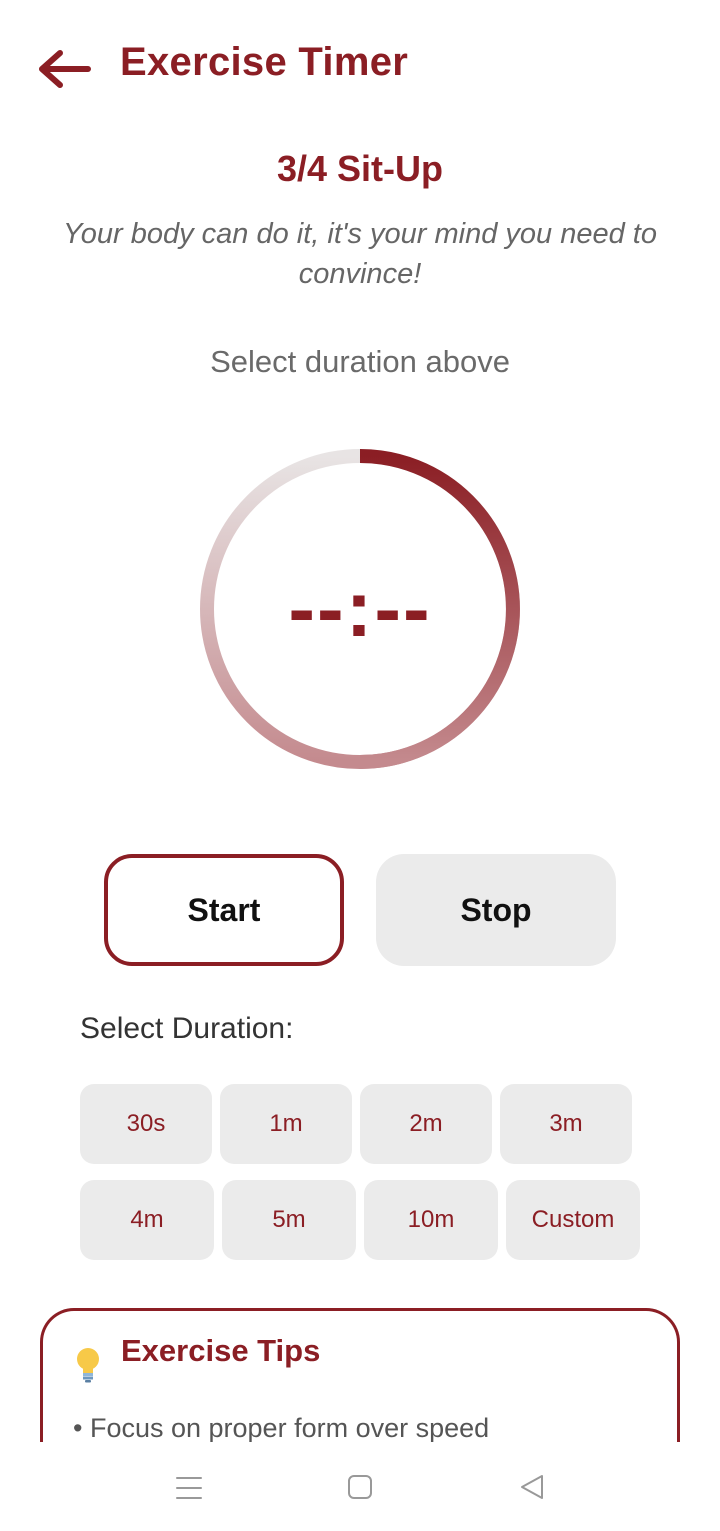 This screenshot has width=720, height=1531. What do you see at coordinates (532, 1487) in the screenshot?
I see `back-triangle-icon` at bounding box center [532, 1487].